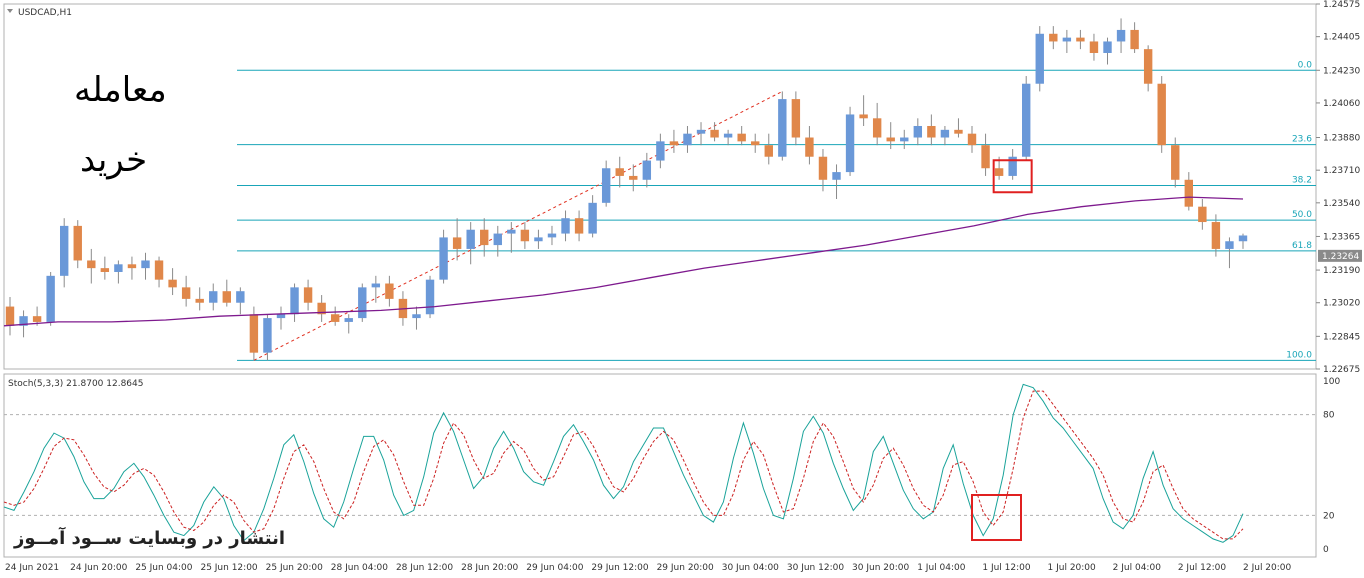 Image resolution: width=1364 pixels, height=578 pixels. Describe the element at coordinates (1302, 215) in the screenshot. I see `fib-level-label: 50.0` at that location.